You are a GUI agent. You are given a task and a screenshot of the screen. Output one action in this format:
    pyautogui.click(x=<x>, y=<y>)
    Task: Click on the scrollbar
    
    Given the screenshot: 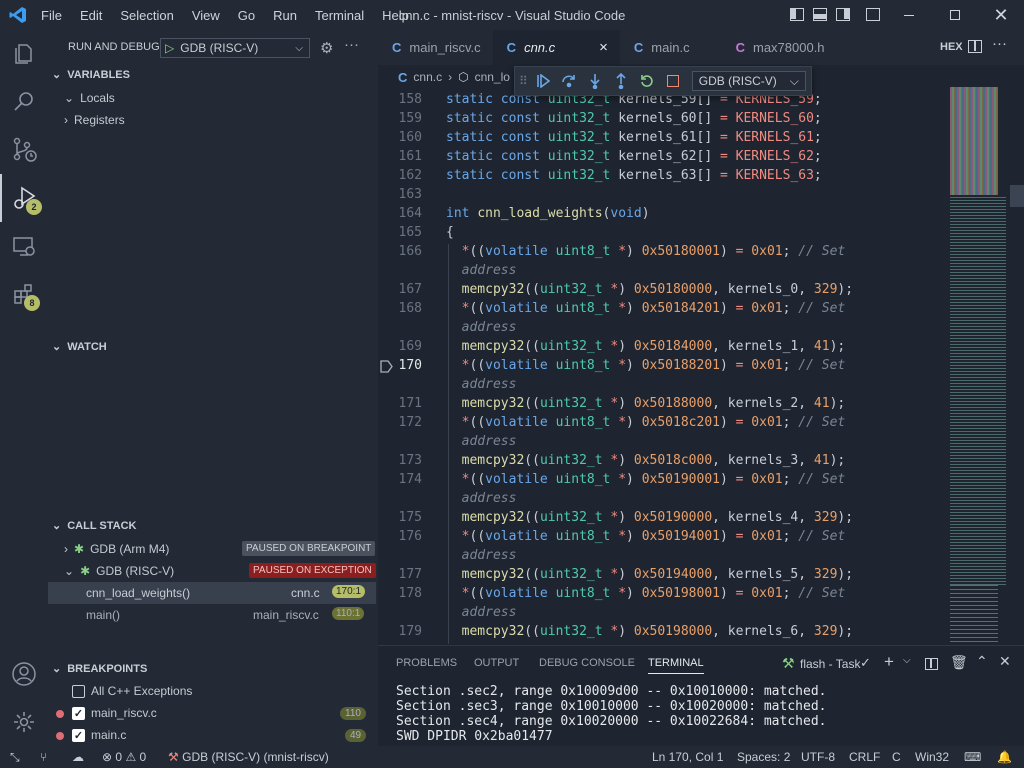 What is the action you would take?
    pyautogui.click(x=1017, y=365)
    